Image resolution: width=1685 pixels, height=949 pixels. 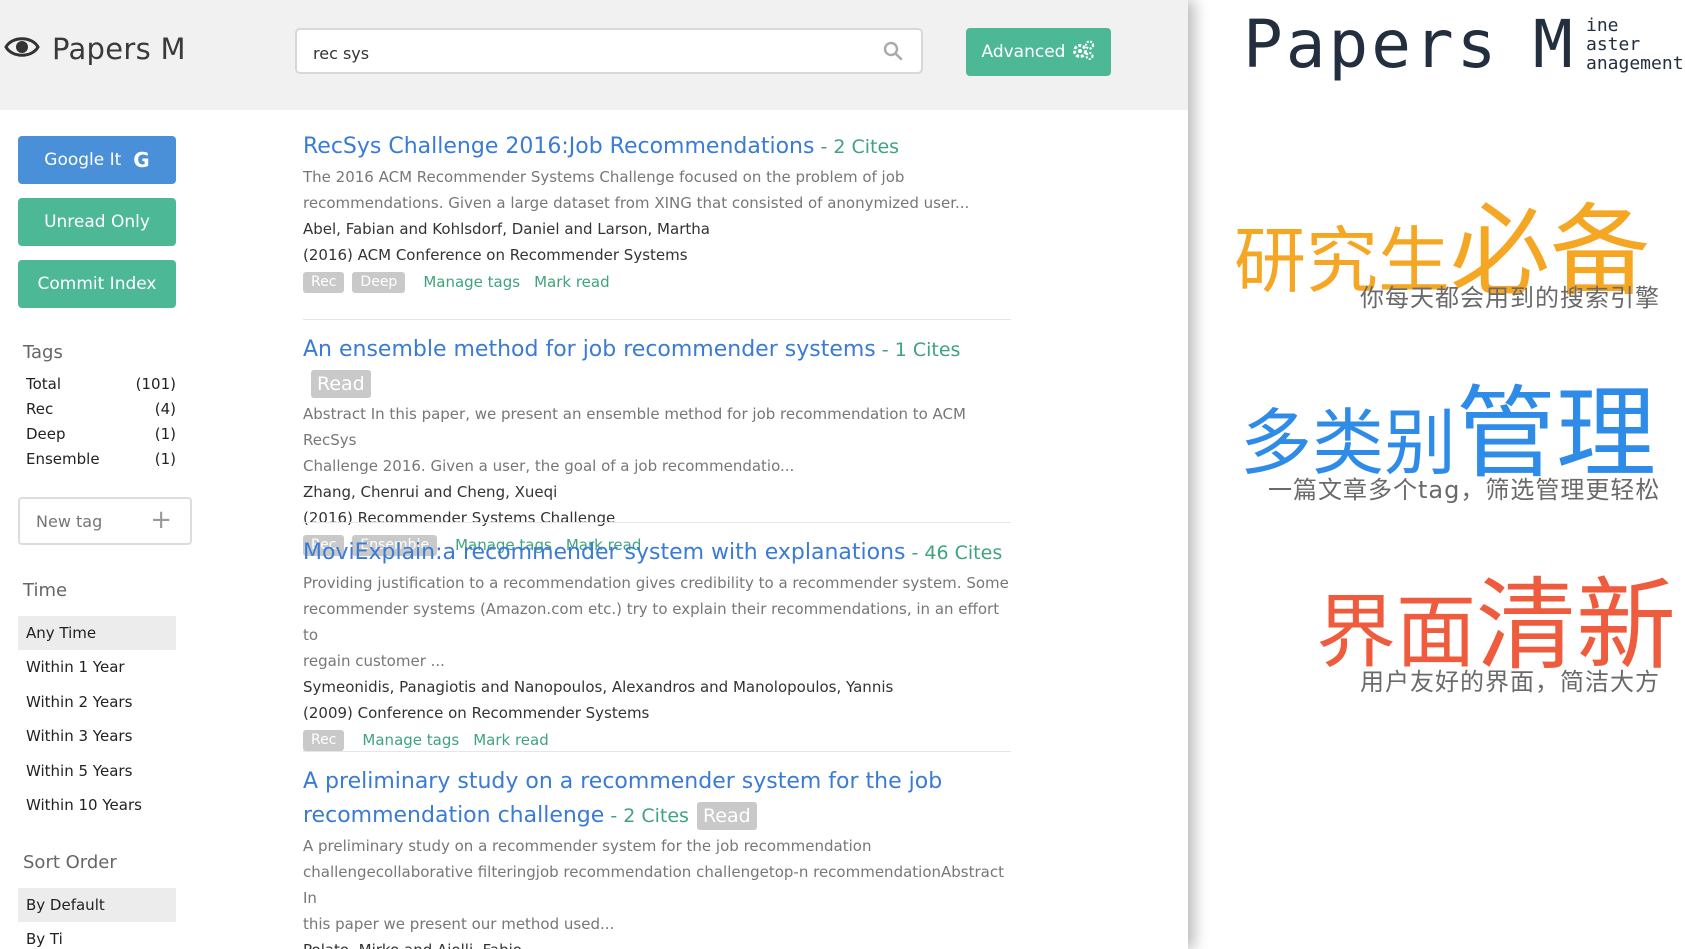 I want to click on slogan-2-sub: 一篇文章多个tag，筛选管理更轻松, so click(x=1464, y=490).